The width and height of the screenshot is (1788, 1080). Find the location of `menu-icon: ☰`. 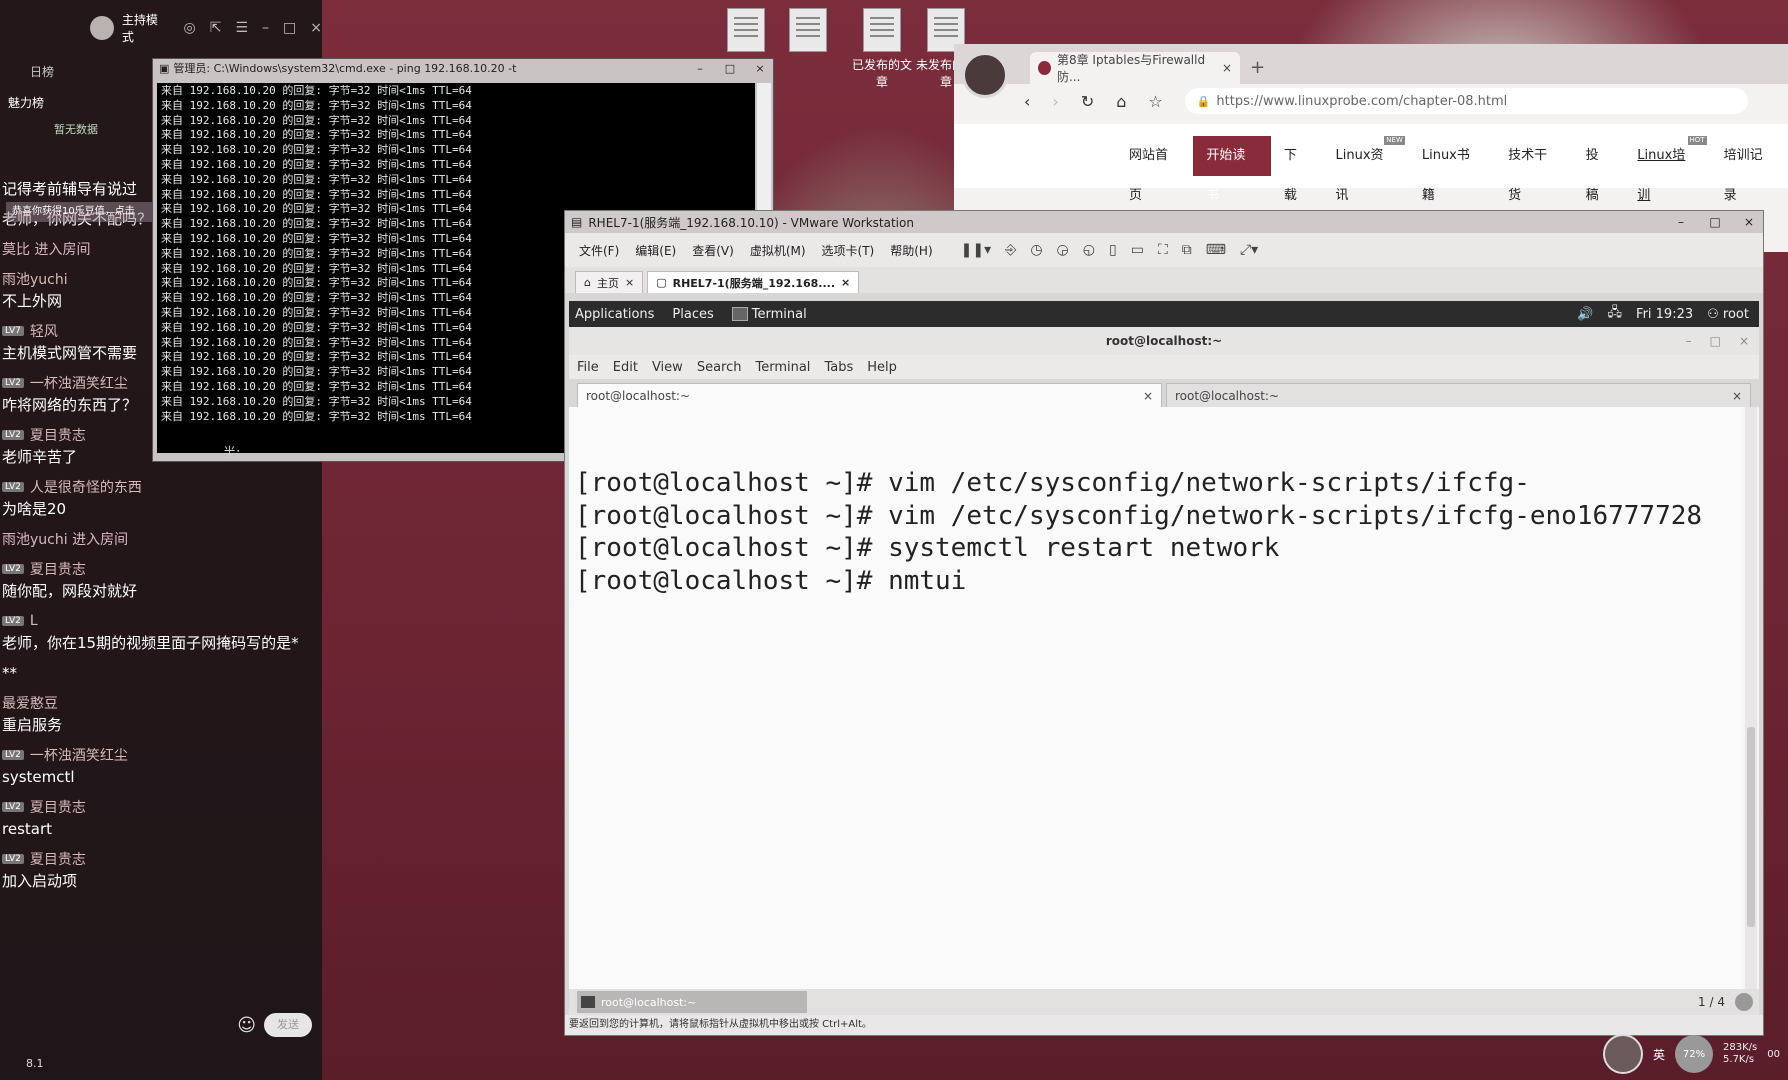

menu-icon: ☰ is located at coordinates (241, 28).